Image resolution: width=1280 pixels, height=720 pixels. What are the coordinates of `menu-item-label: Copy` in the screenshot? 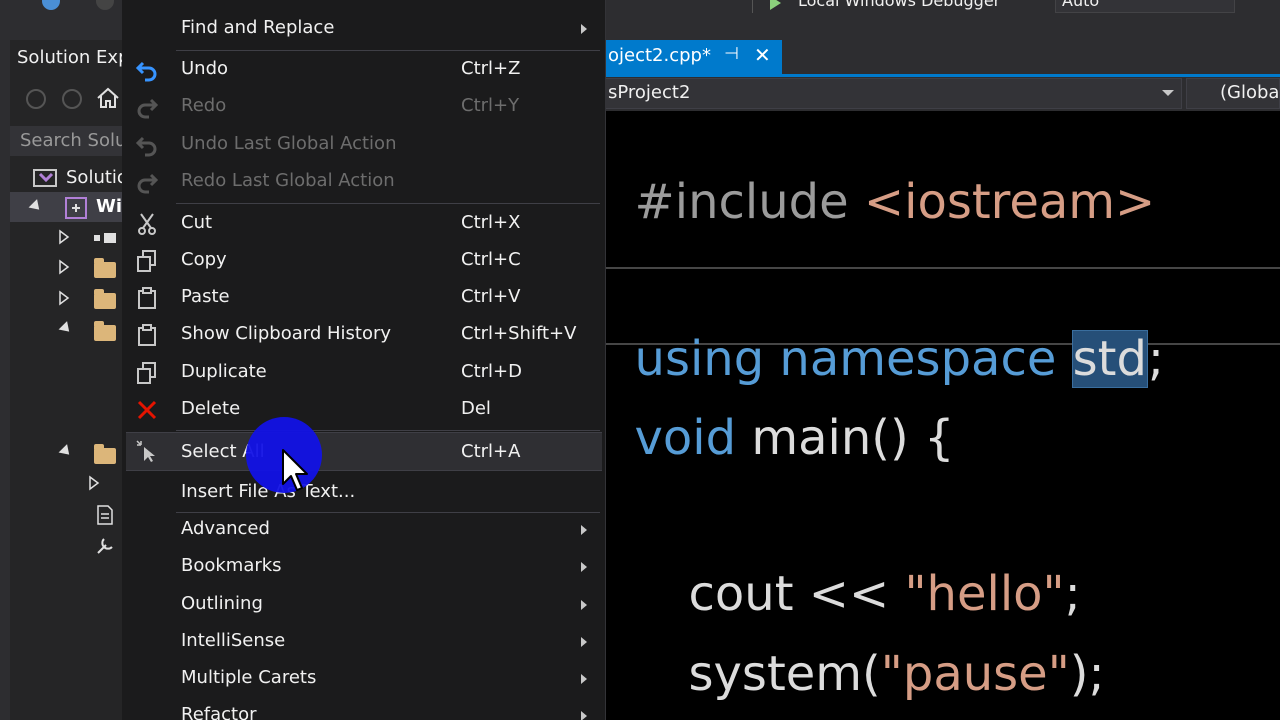 It's located at (204, 259).